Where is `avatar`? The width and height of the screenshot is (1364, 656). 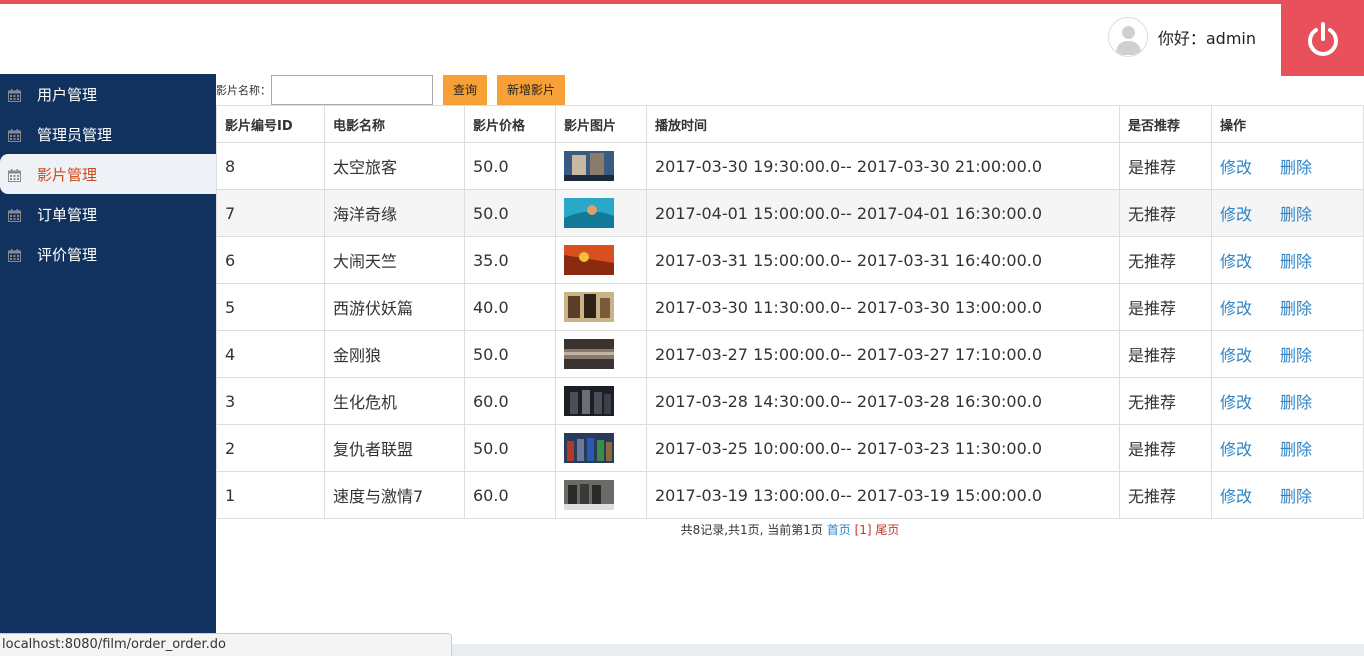 avatar is located at coordinates (1127, 37).